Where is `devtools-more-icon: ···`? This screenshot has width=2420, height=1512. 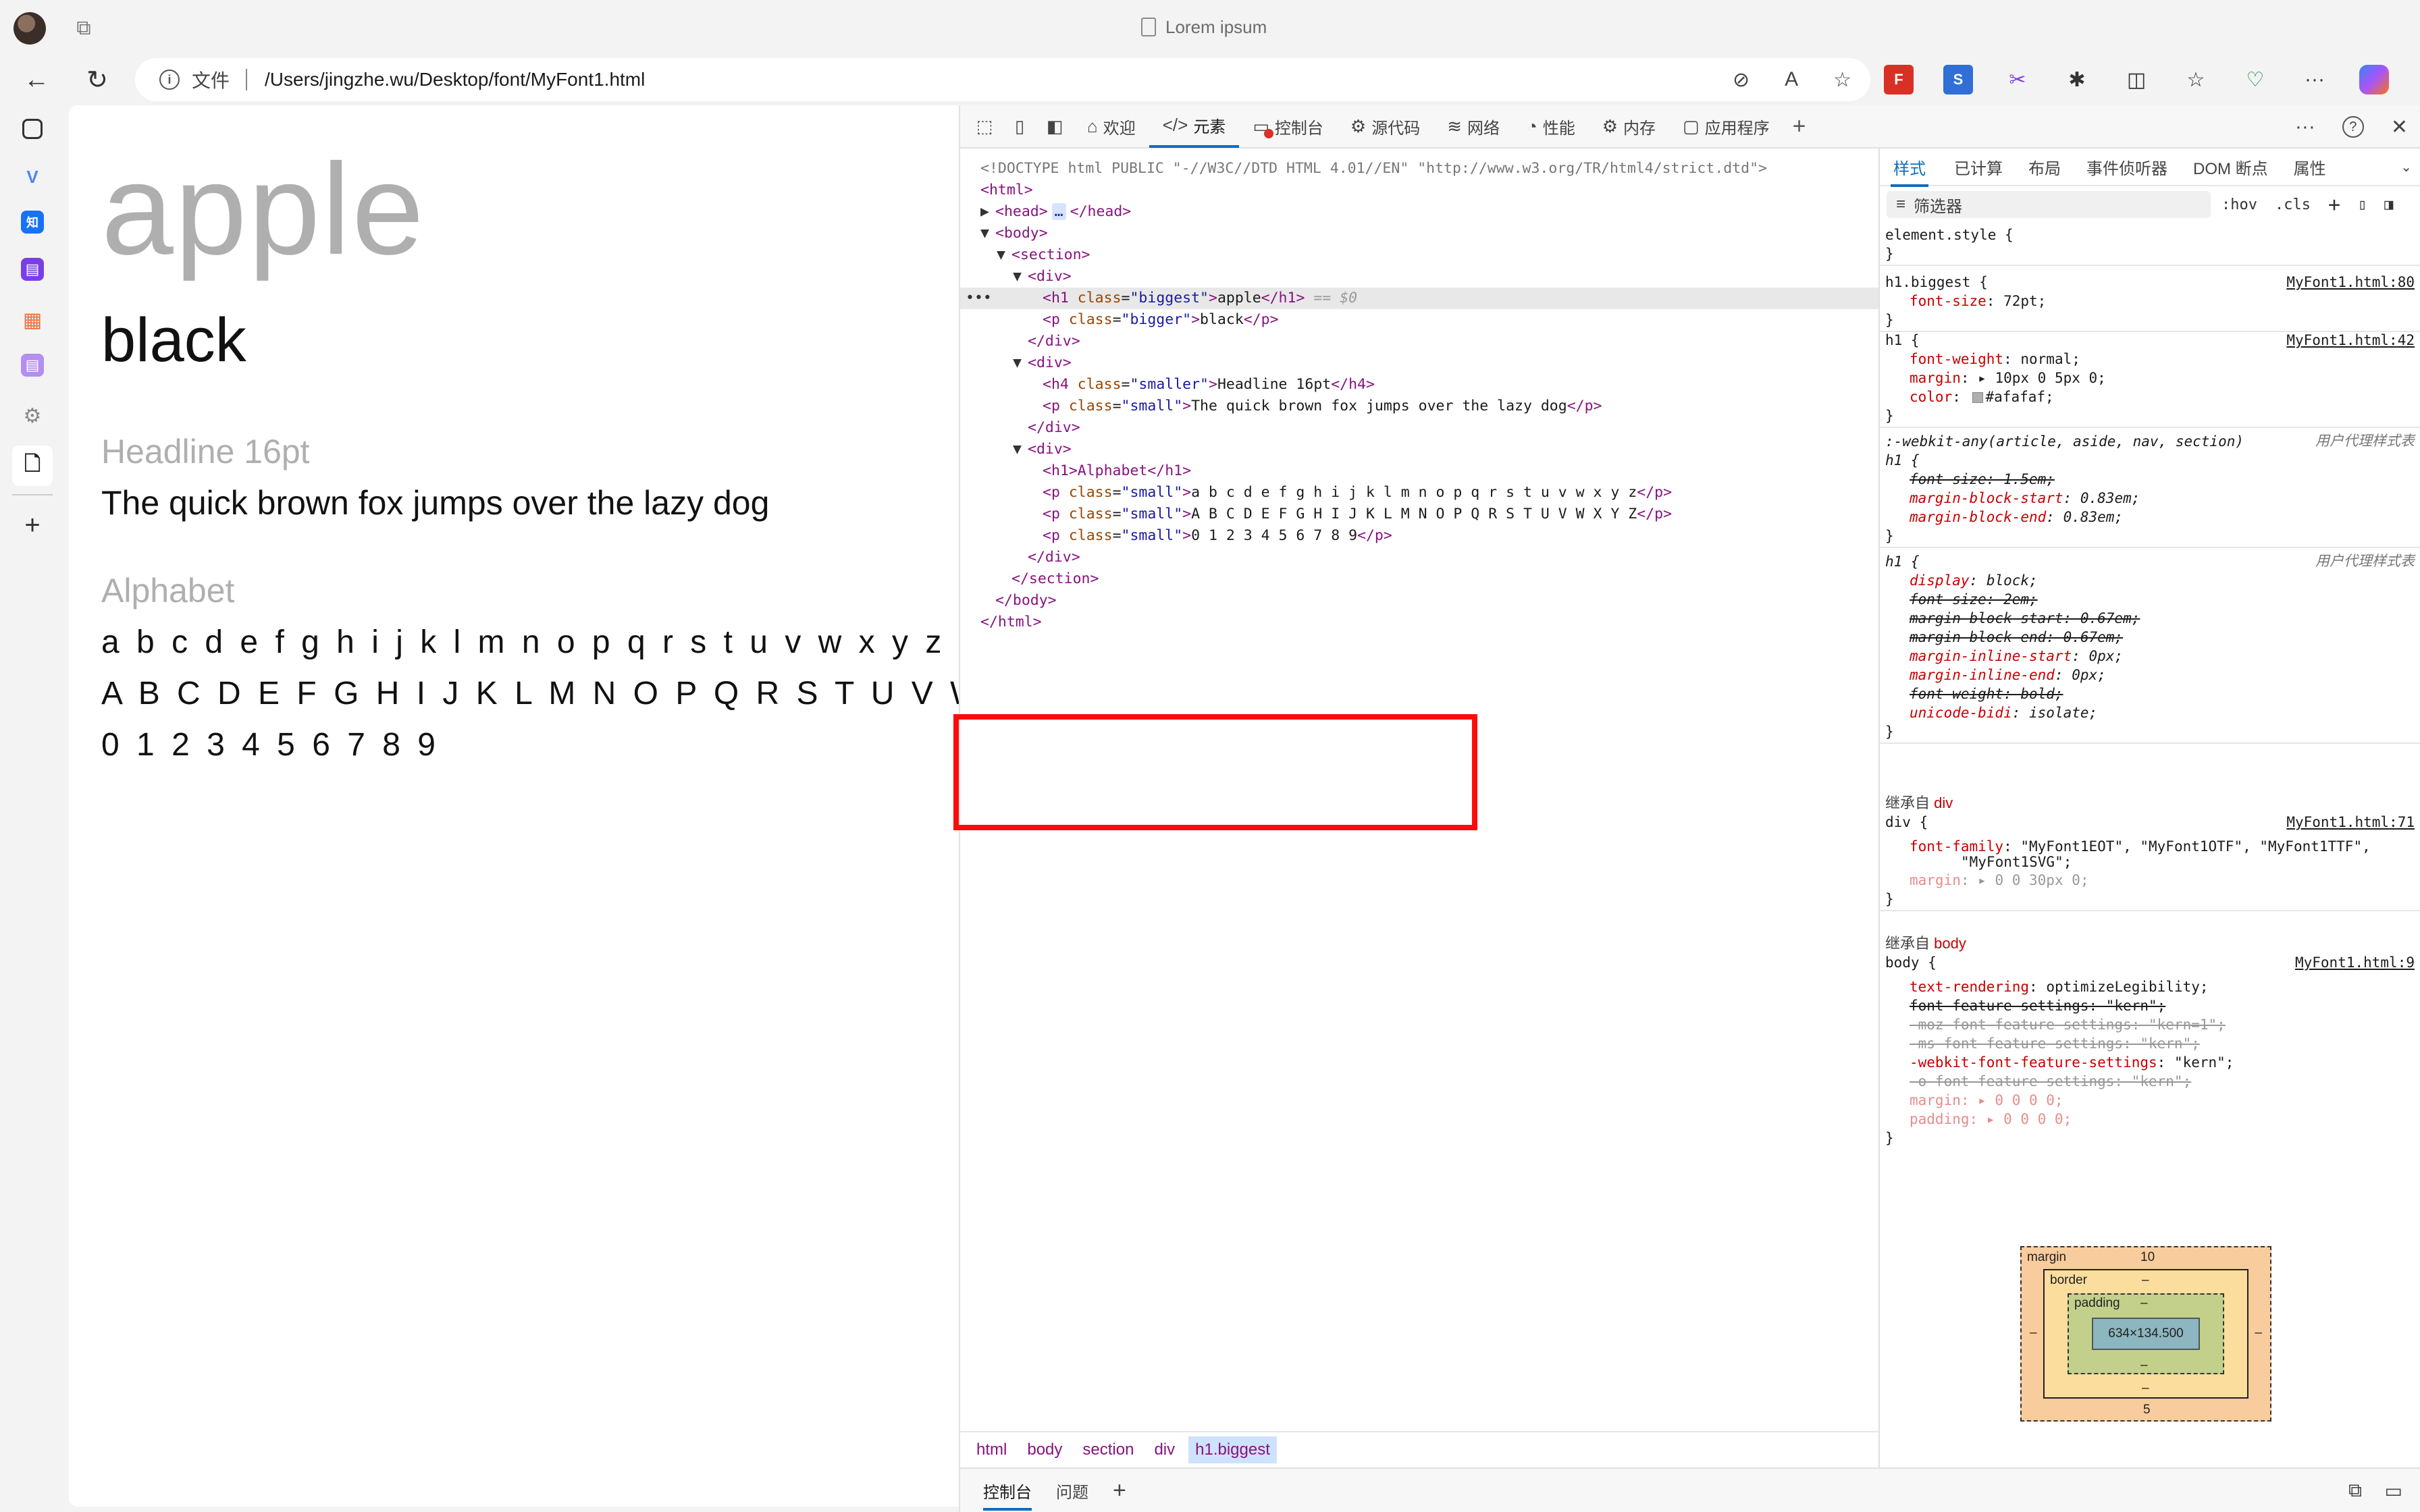
devtools-more-icon: ··· is located at coordinates (2305, 126).